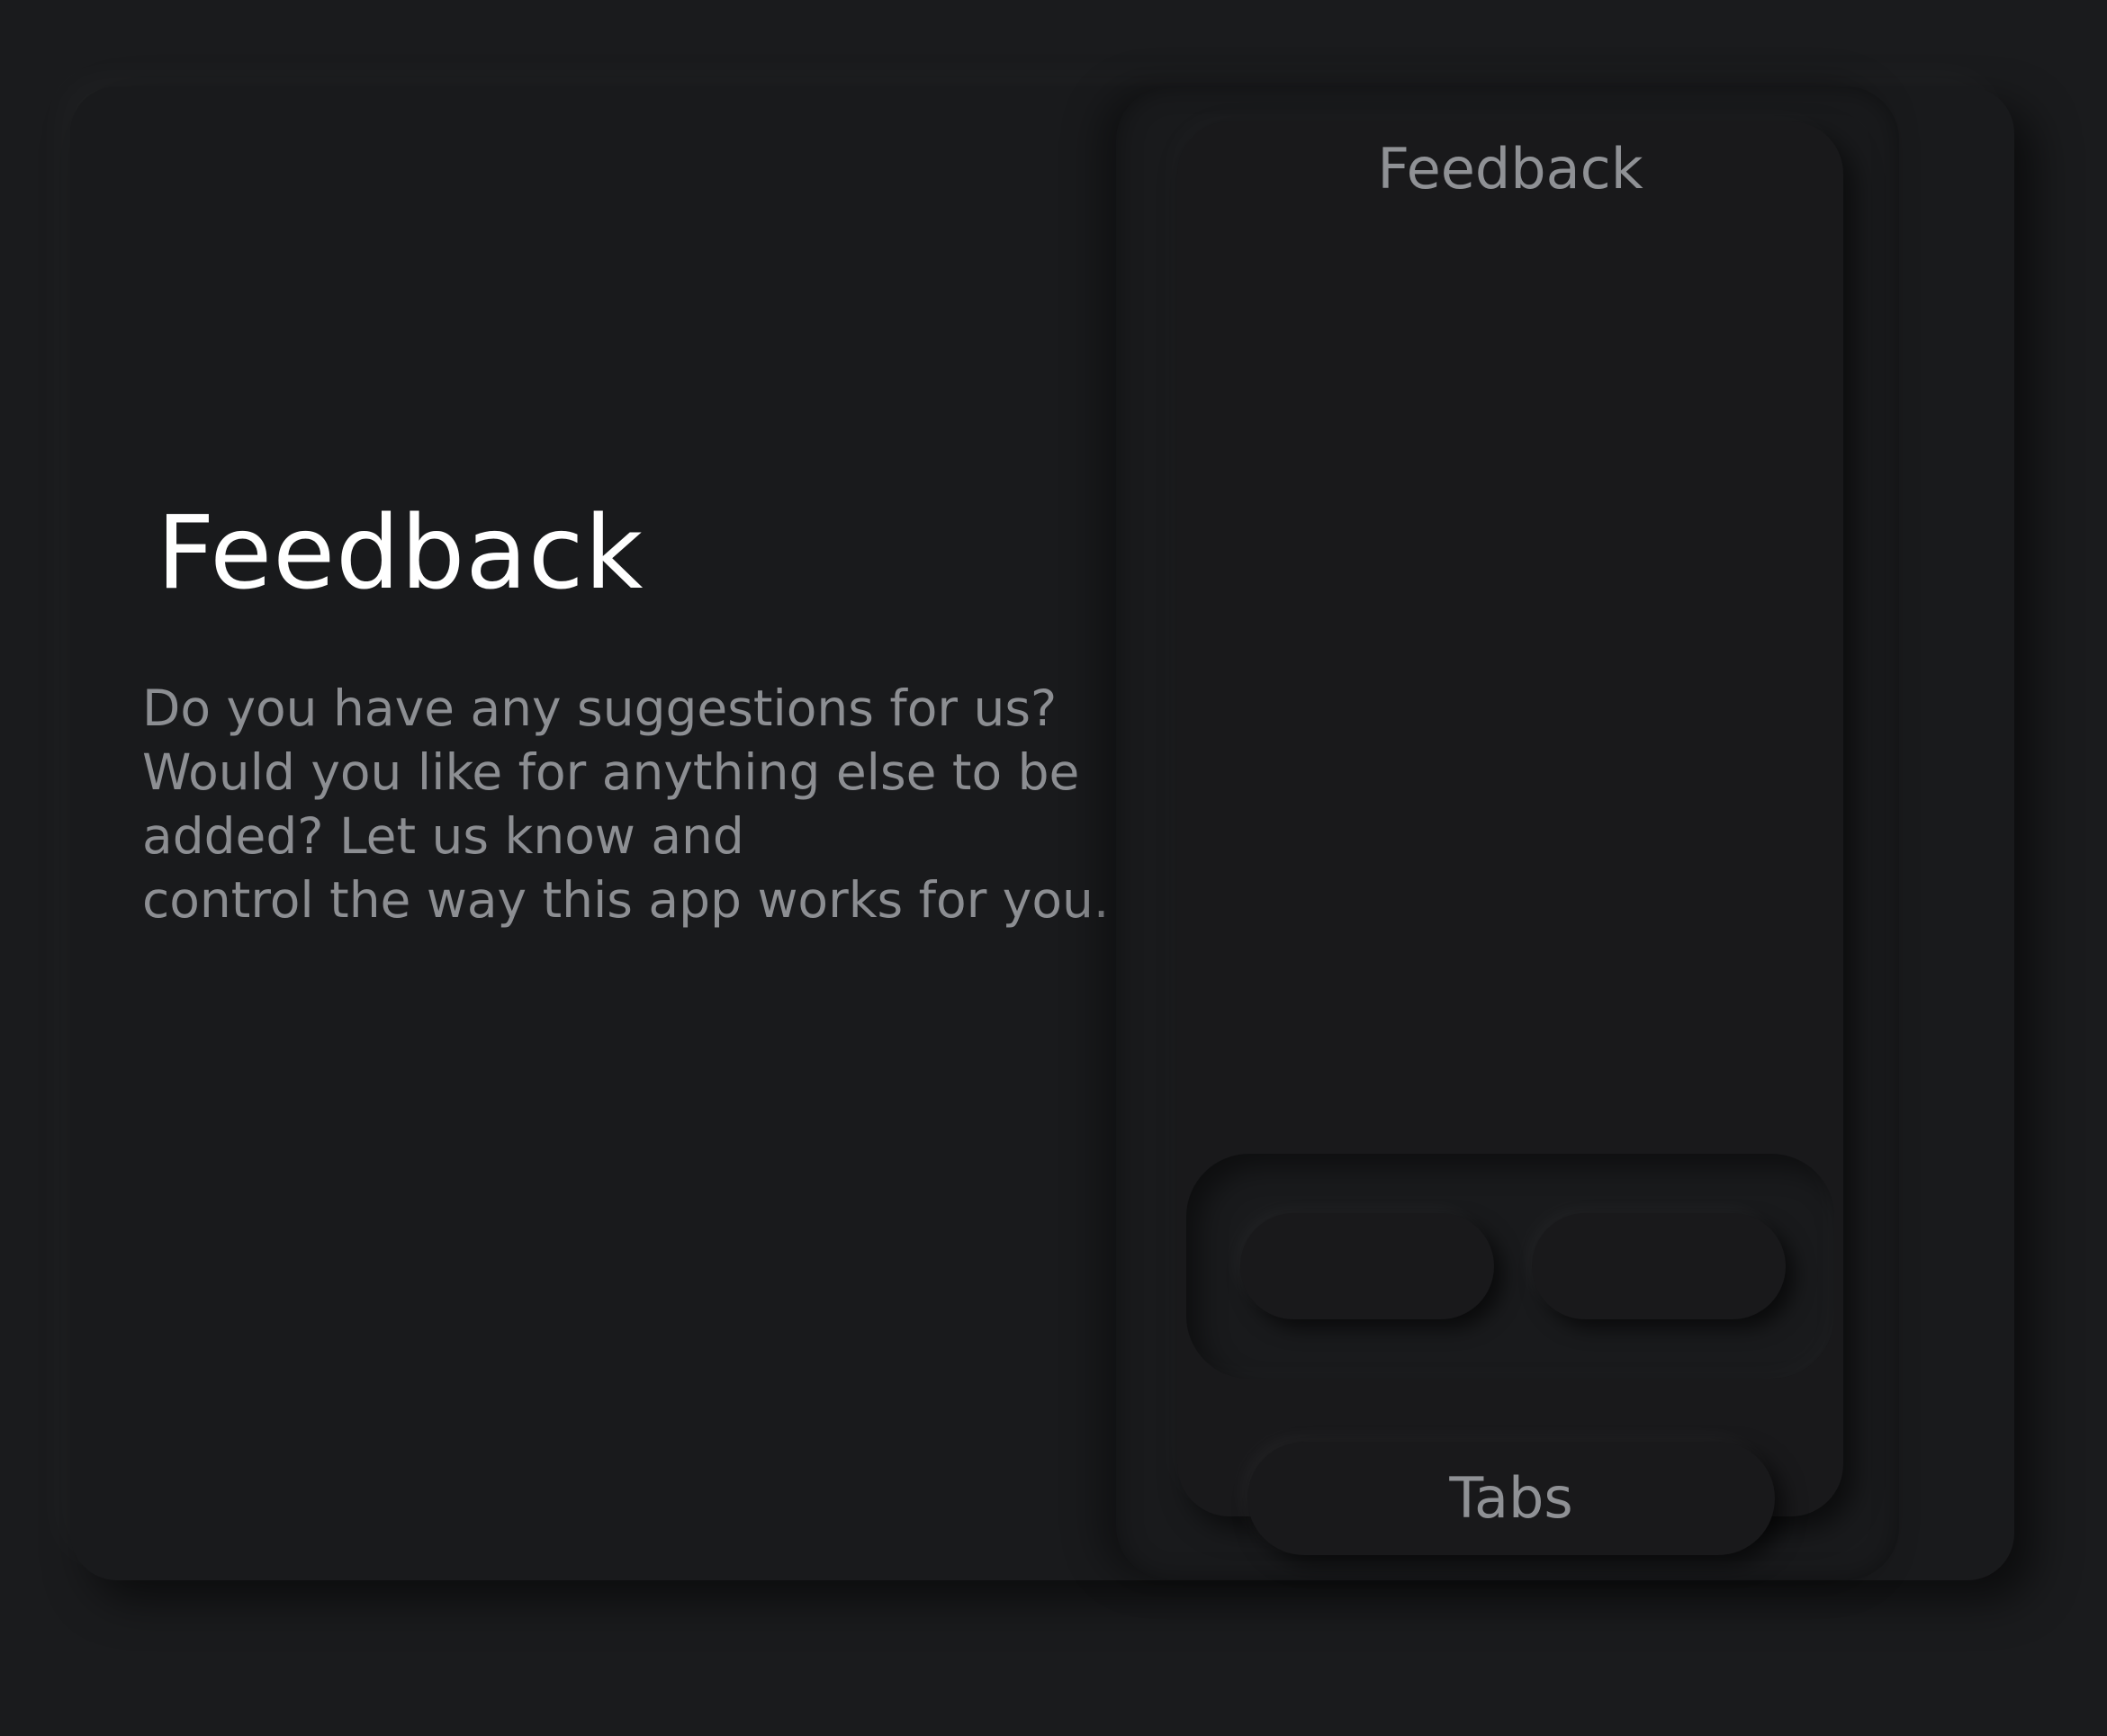  What do you see at coordinates (1659, 1266) in the screenshot?
I see `preview-right-button` at bounding box center [1659, 1266].